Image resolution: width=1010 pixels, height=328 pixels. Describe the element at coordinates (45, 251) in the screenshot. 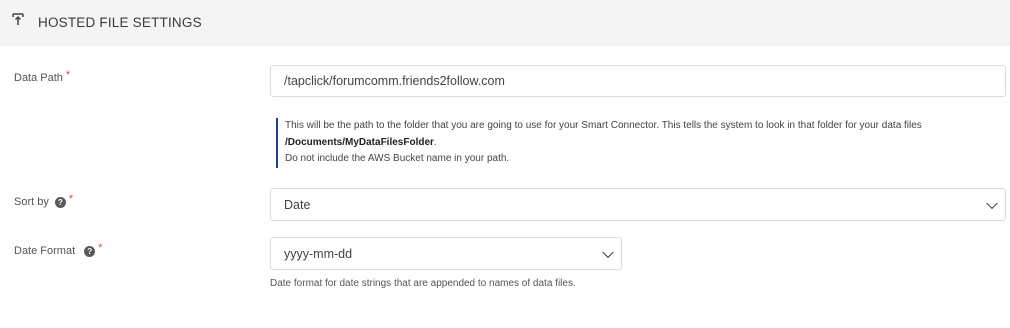

I see `date-format-label-text: Date Format` at that location.